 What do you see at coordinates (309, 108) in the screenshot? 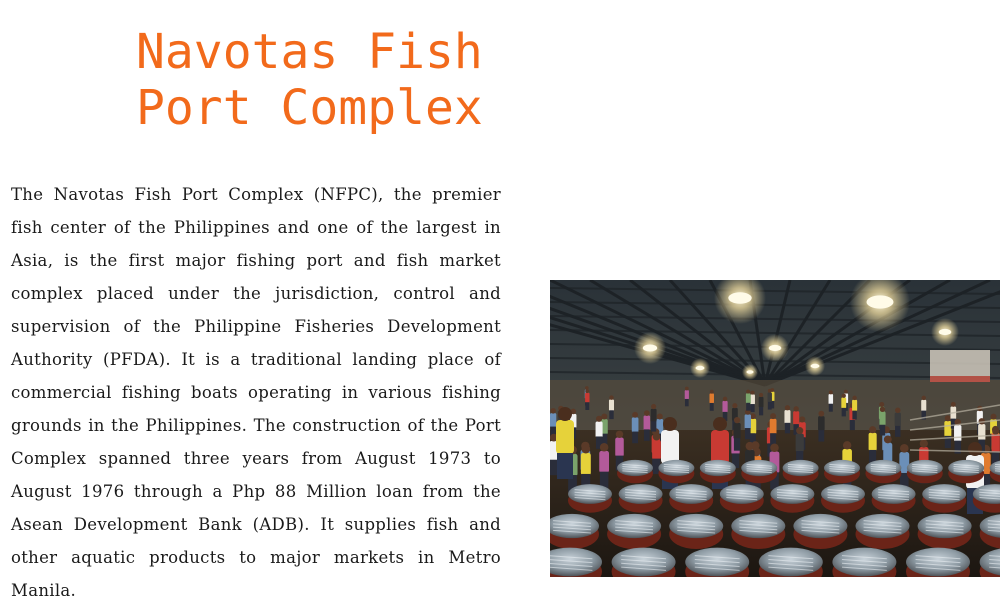
I see `title-line-2: Port Complex` at bounding box center [309, 108].